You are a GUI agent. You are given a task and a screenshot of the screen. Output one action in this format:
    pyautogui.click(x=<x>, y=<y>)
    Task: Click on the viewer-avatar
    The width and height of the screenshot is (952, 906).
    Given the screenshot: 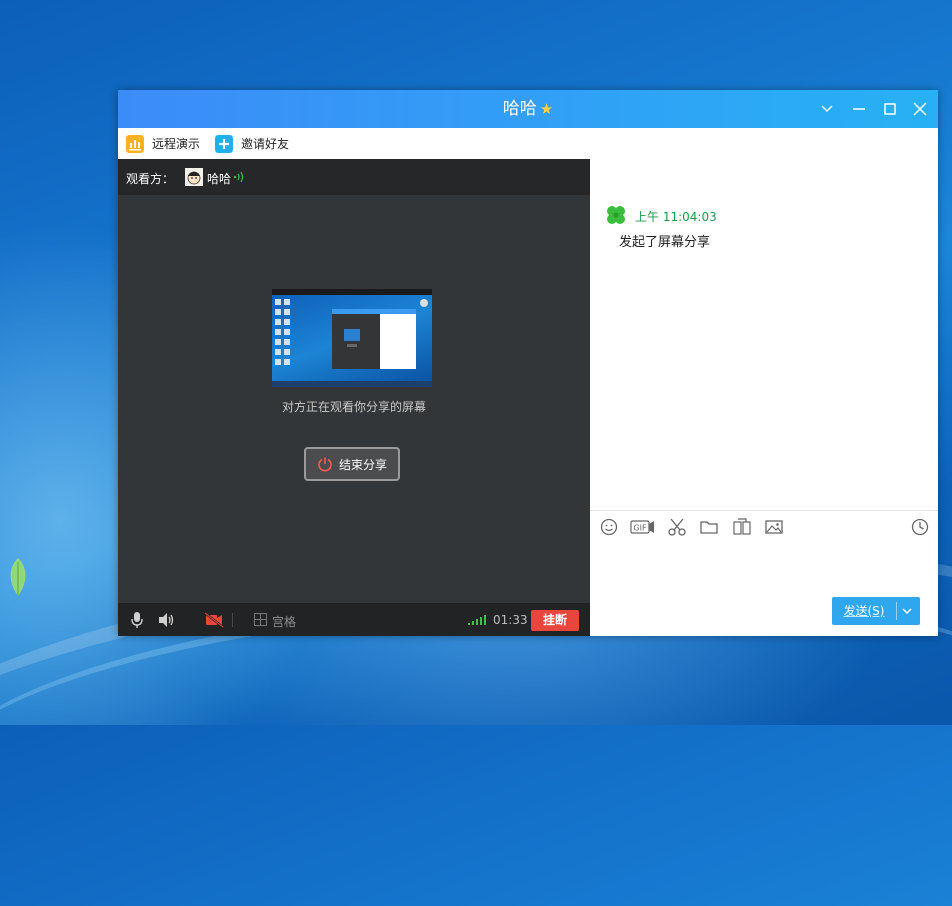 What is the action you would take?
    pyautogui.click(x=194, y=177)
    